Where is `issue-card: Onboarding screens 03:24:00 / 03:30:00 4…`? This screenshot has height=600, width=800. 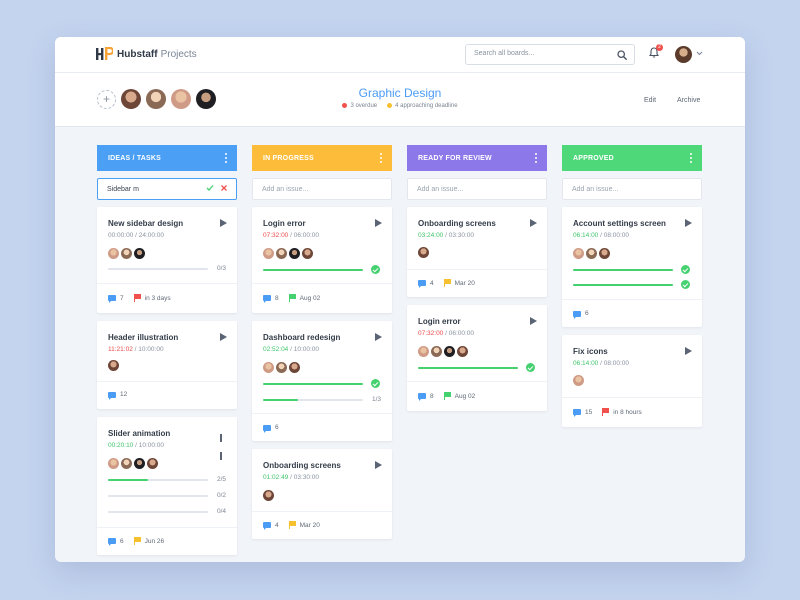
issue-card: Onboarding screens 03:24:00 / 03:30:00 4… is located at coordinates (477, 252).